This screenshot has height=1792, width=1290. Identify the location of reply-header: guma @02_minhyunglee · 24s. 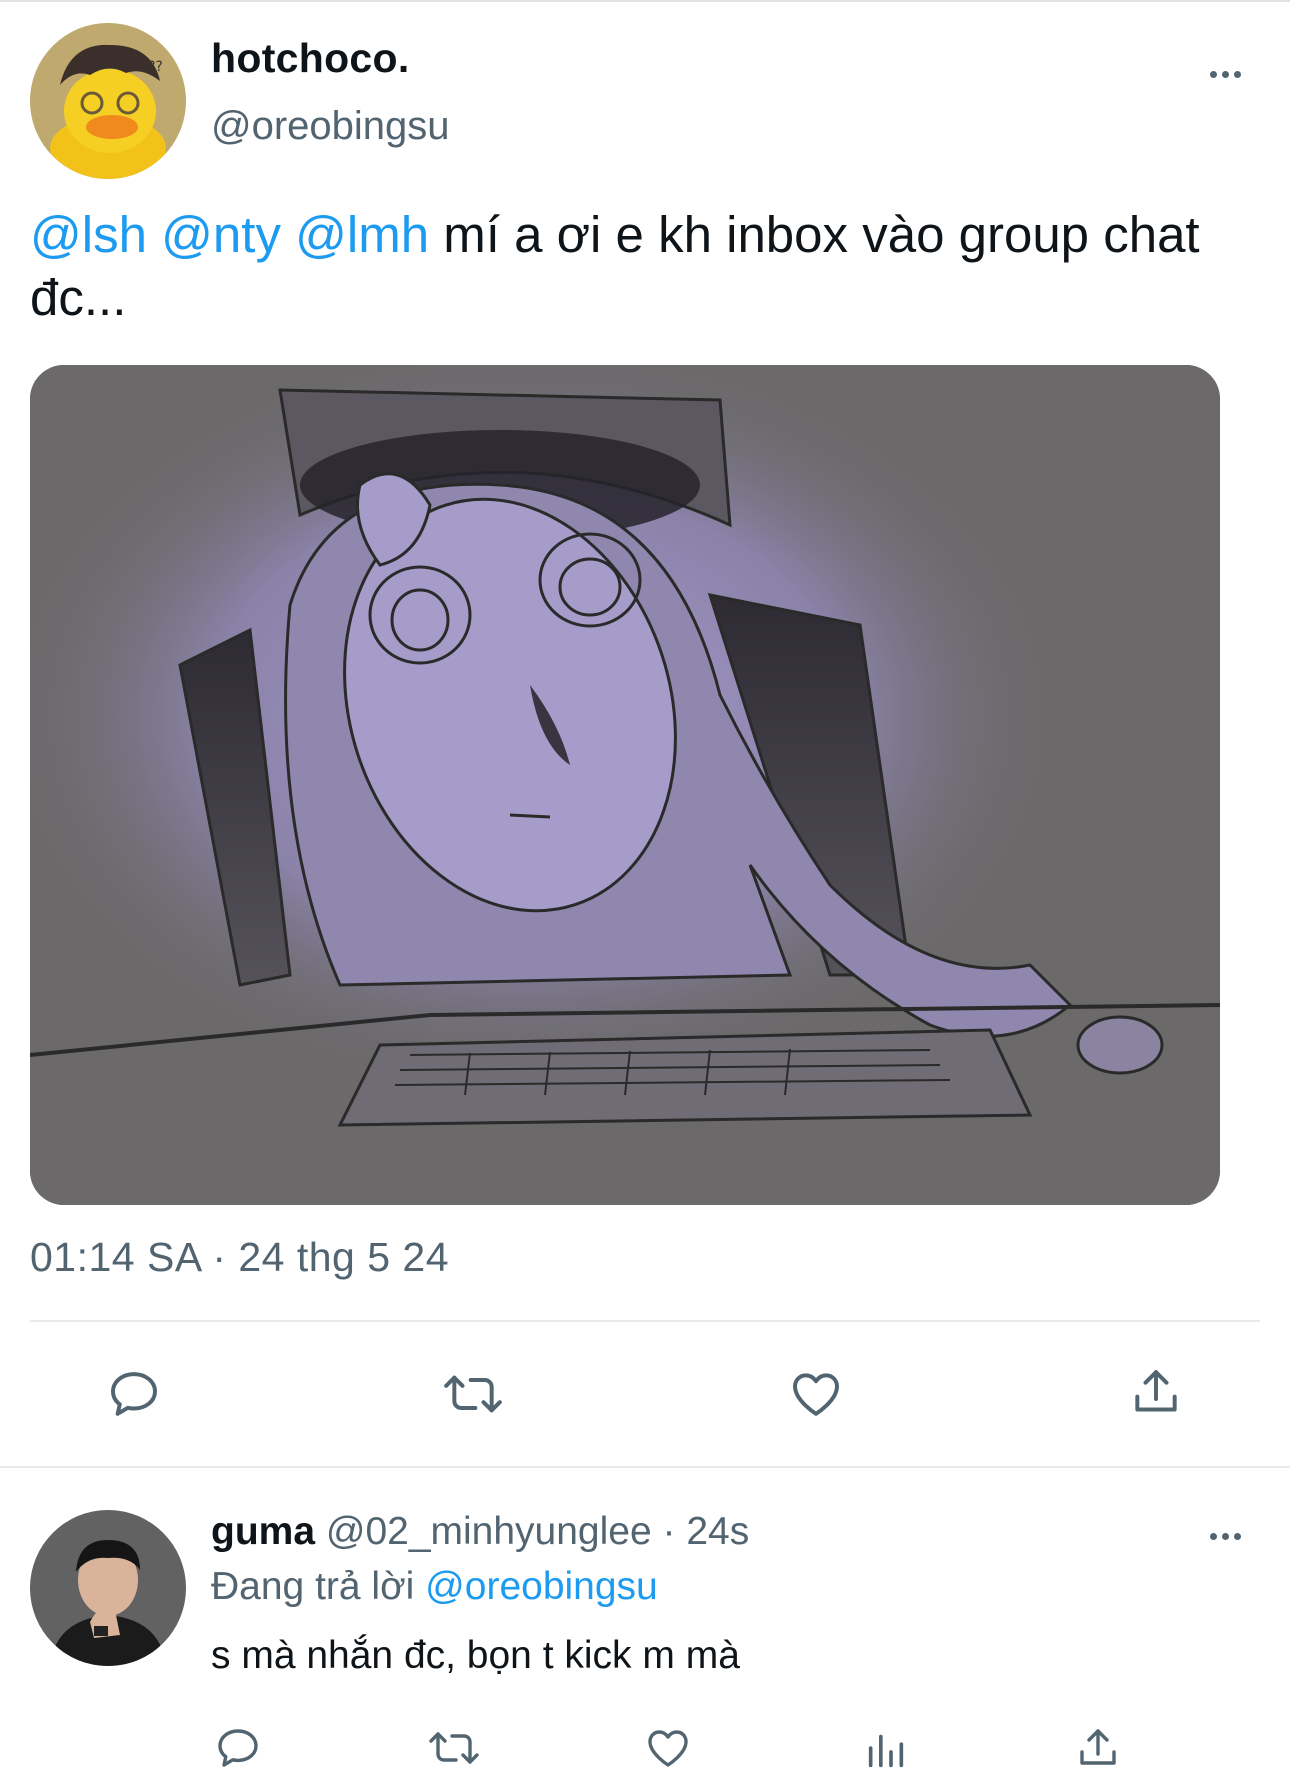
(480, 1532).